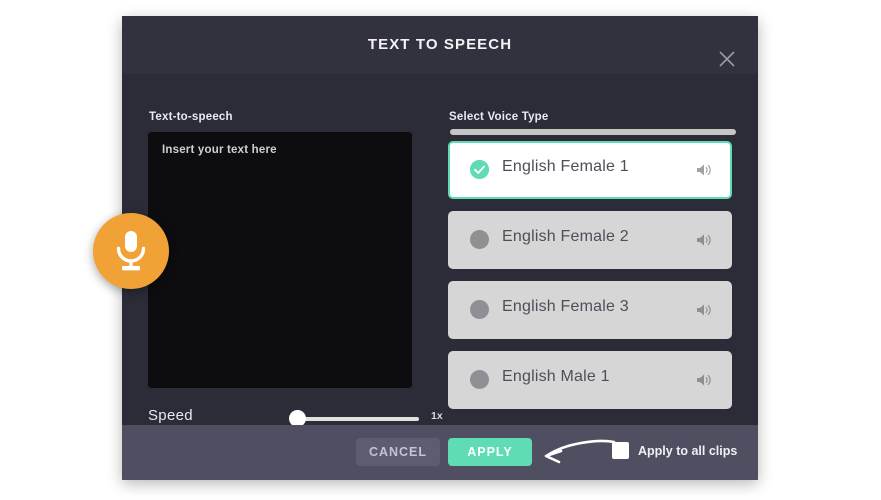  Describe the element at coordinates (499, 117) in the screenshot. I see `select-voice-type-label: Select Voice Type` at that location.